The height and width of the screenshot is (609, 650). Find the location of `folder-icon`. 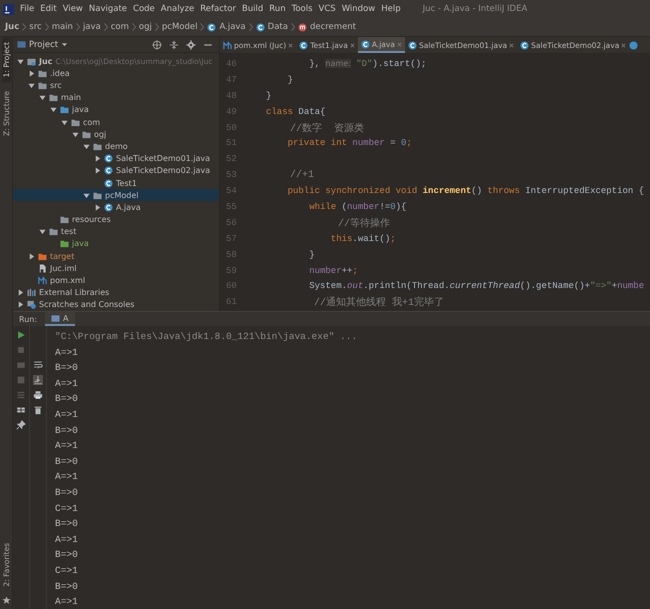

folder-icon is located at coordinates (97, 195).